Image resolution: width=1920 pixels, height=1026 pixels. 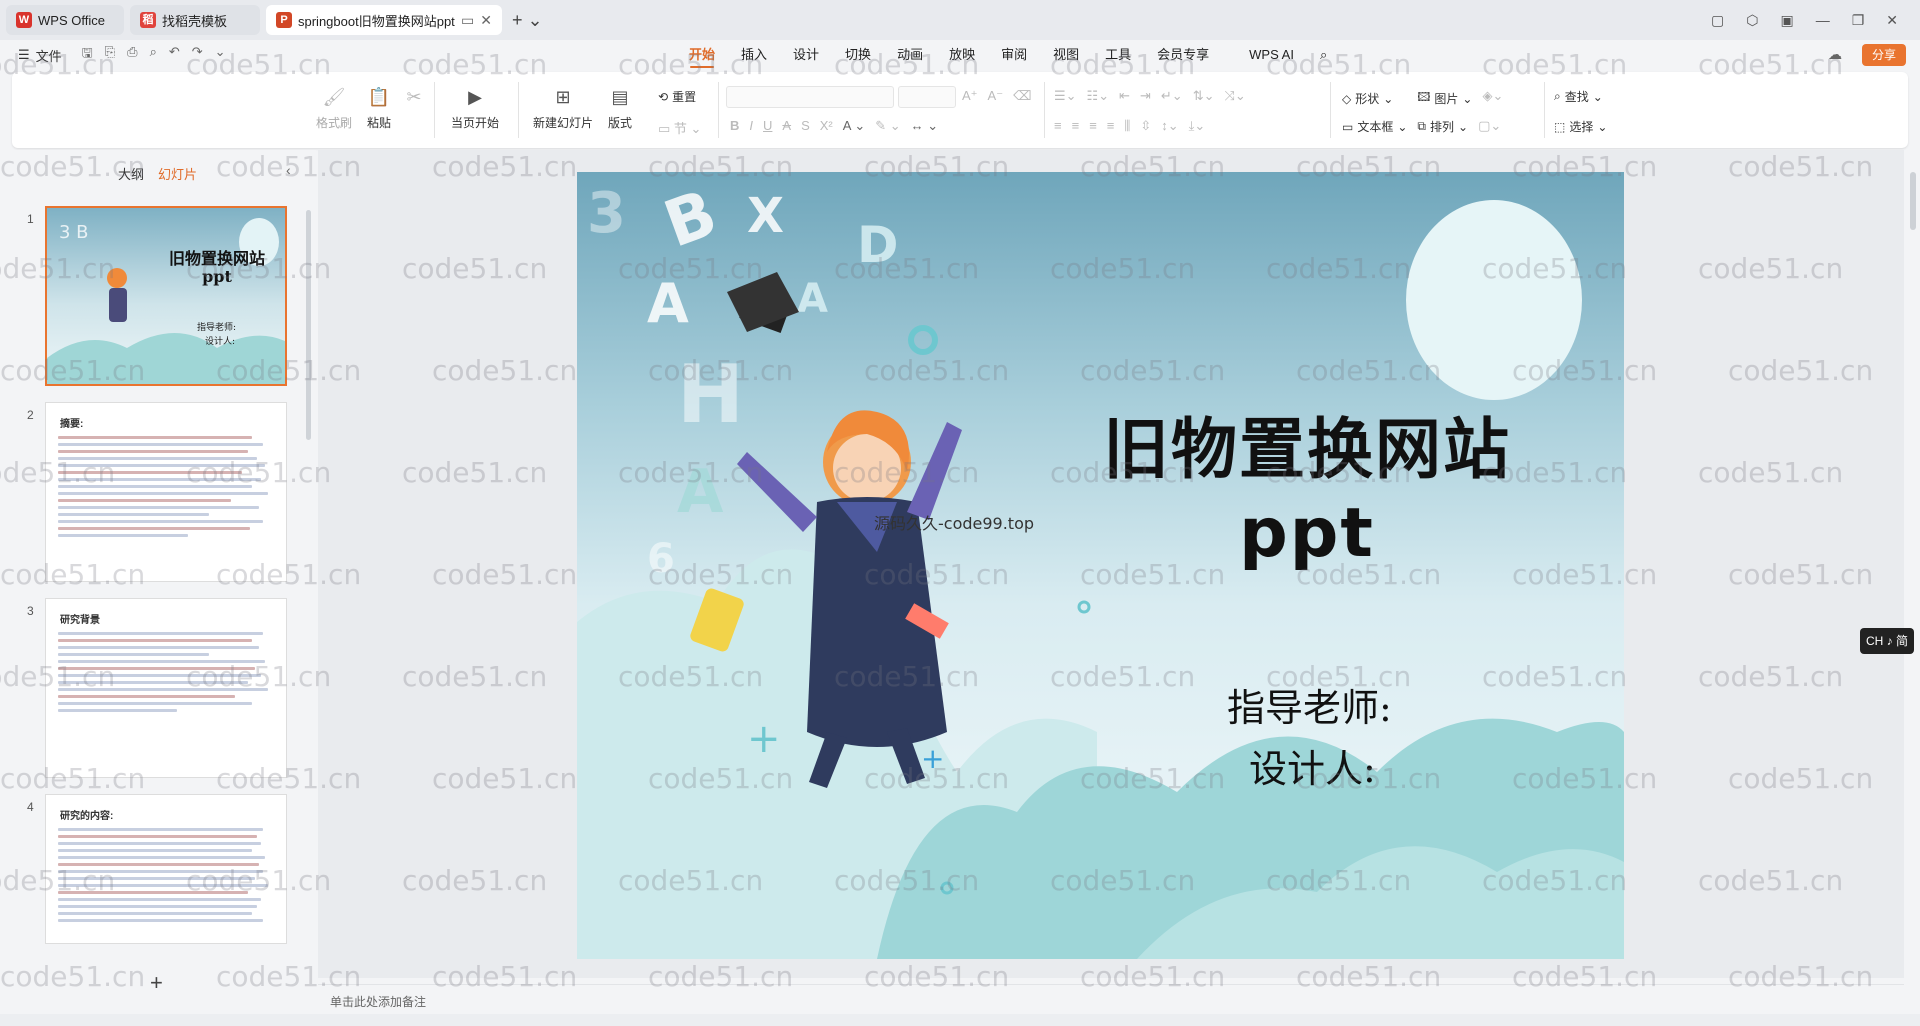 I want to click on underline-icon: U, so click(x=767, y=126).